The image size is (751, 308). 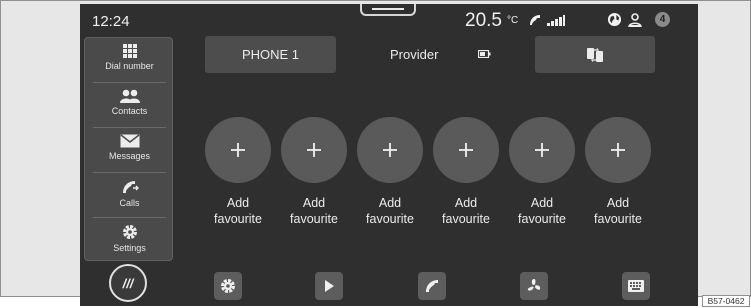 I want to click on dock-climate-button, so click(x=534, y=286).